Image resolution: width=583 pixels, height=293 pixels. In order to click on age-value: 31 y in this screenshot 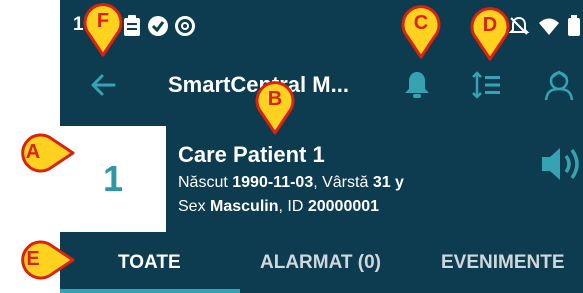, I will do `click(388, 182)`.